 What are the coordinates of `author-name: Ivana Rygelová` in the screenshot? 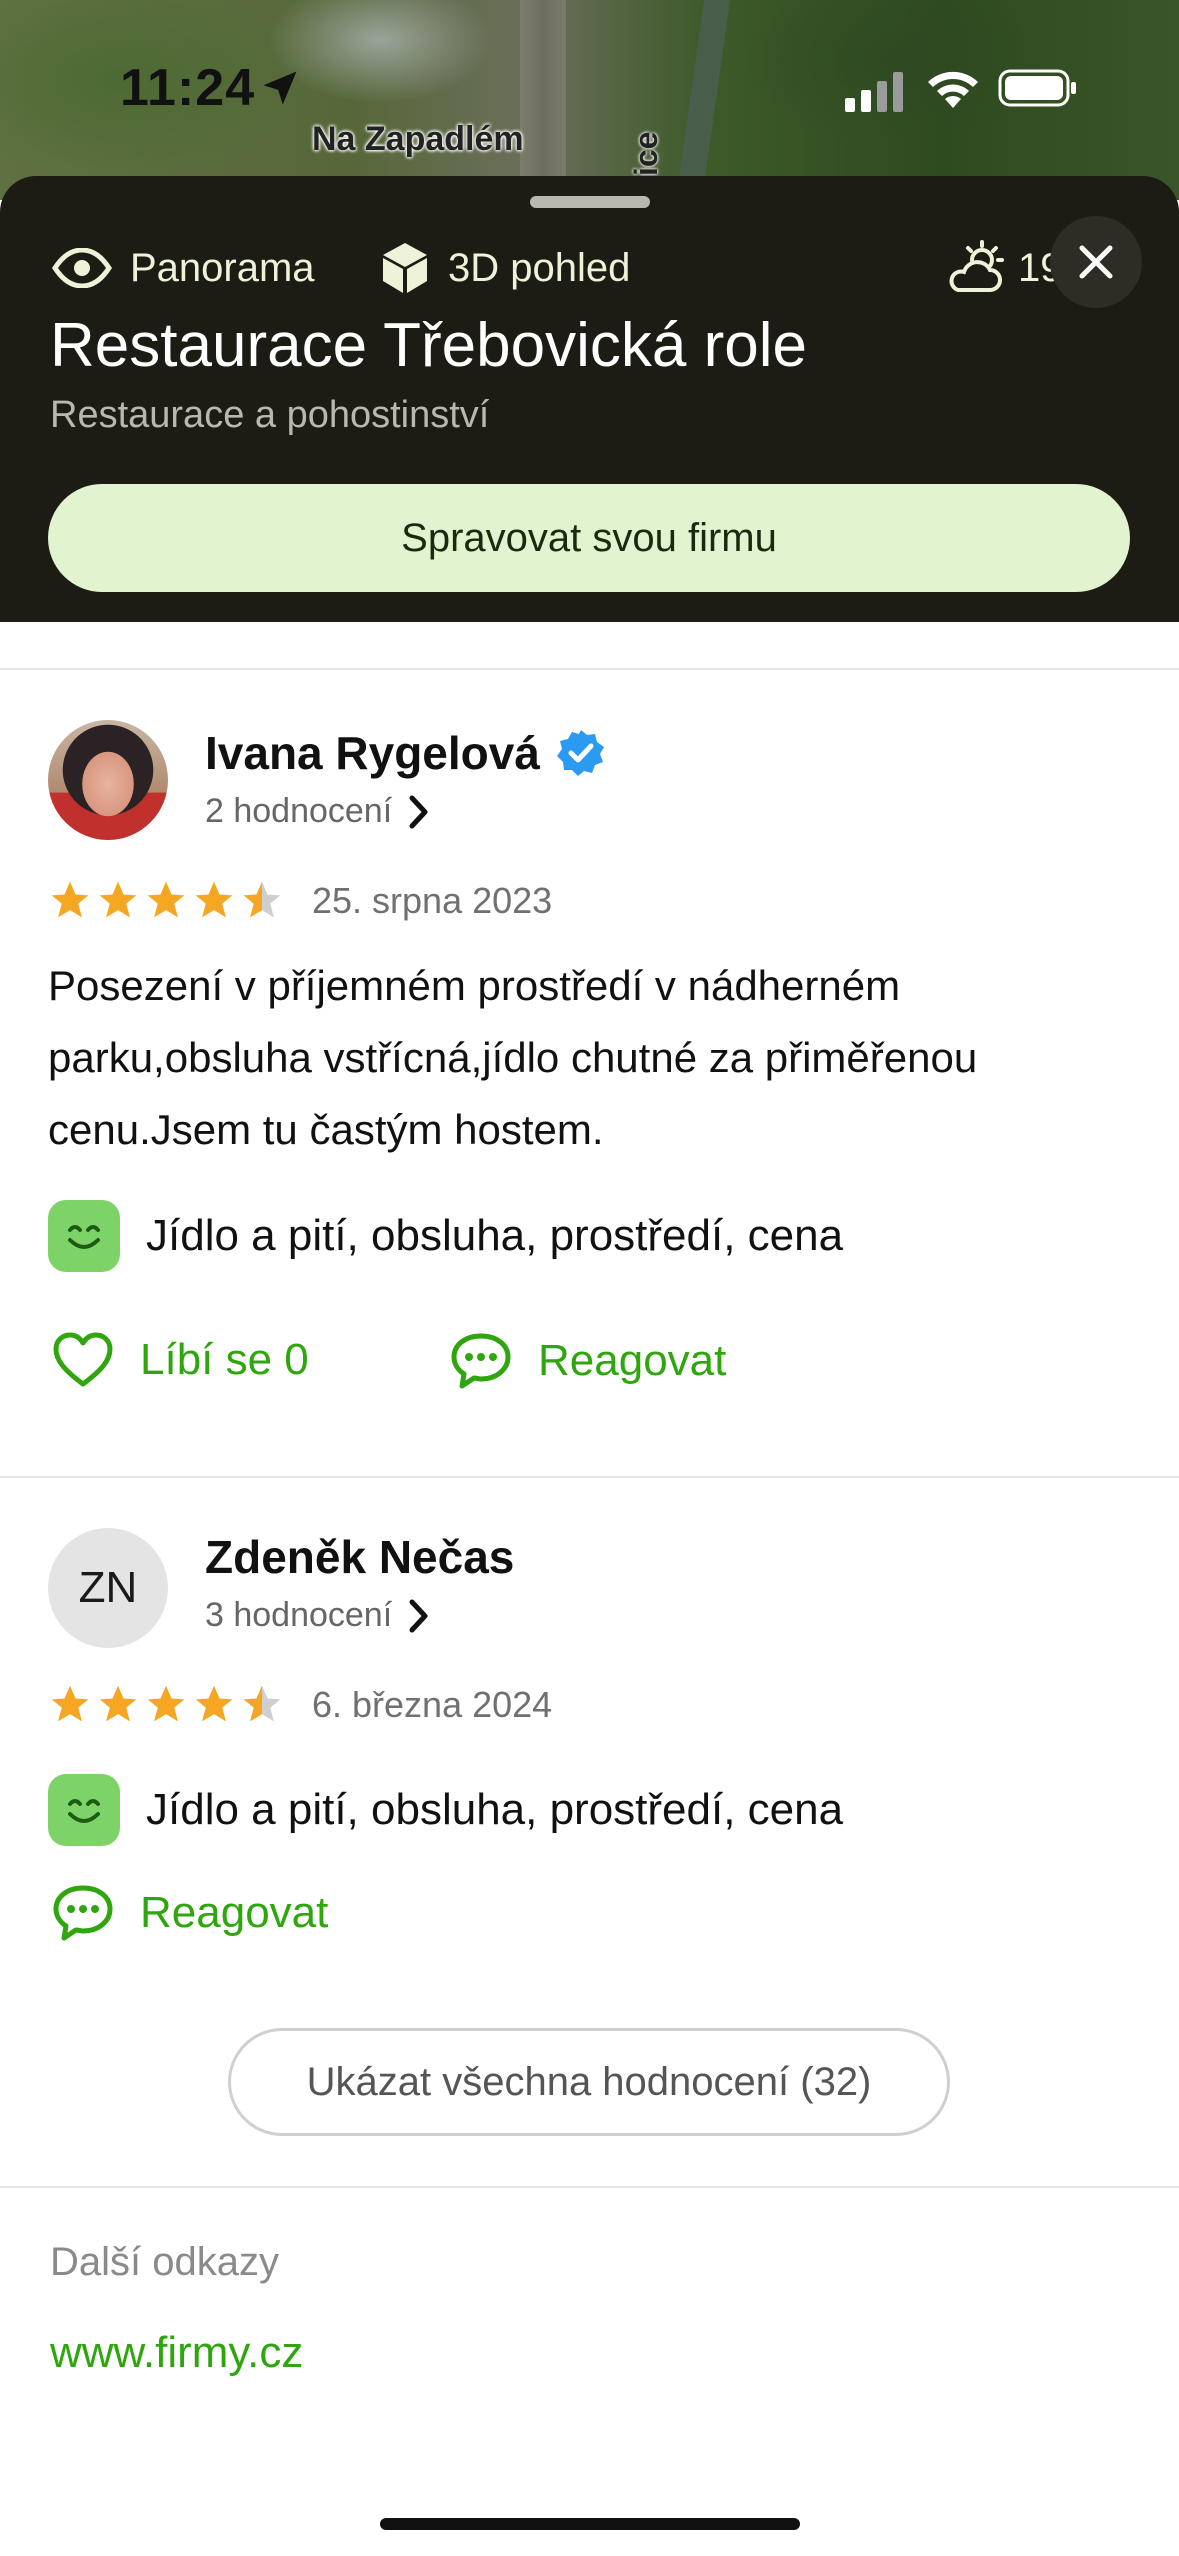 It's located at (372, 753).